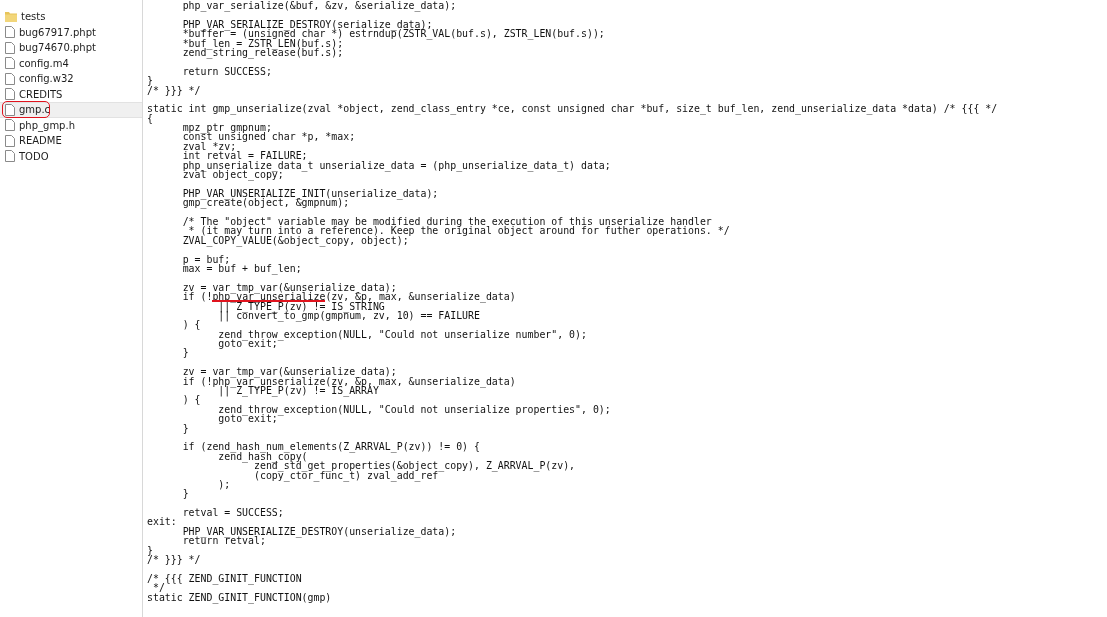  What do you see at coordinates (232, 175) in the screenshot?
I see `code-line: zval object_copy;` at bounding box center [232, 175].